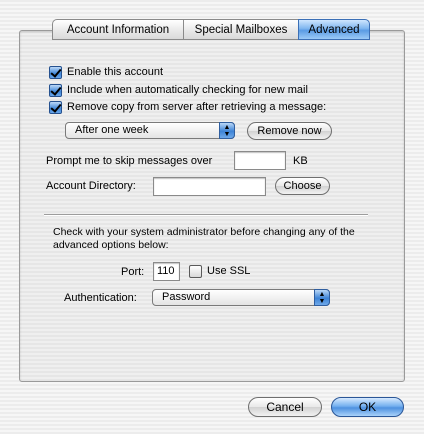 This screenshot has height=434, width=424. Describe the element at coordinates (289, 131) in the screenshot. I see `remove-now-button: Remove now` at that location.